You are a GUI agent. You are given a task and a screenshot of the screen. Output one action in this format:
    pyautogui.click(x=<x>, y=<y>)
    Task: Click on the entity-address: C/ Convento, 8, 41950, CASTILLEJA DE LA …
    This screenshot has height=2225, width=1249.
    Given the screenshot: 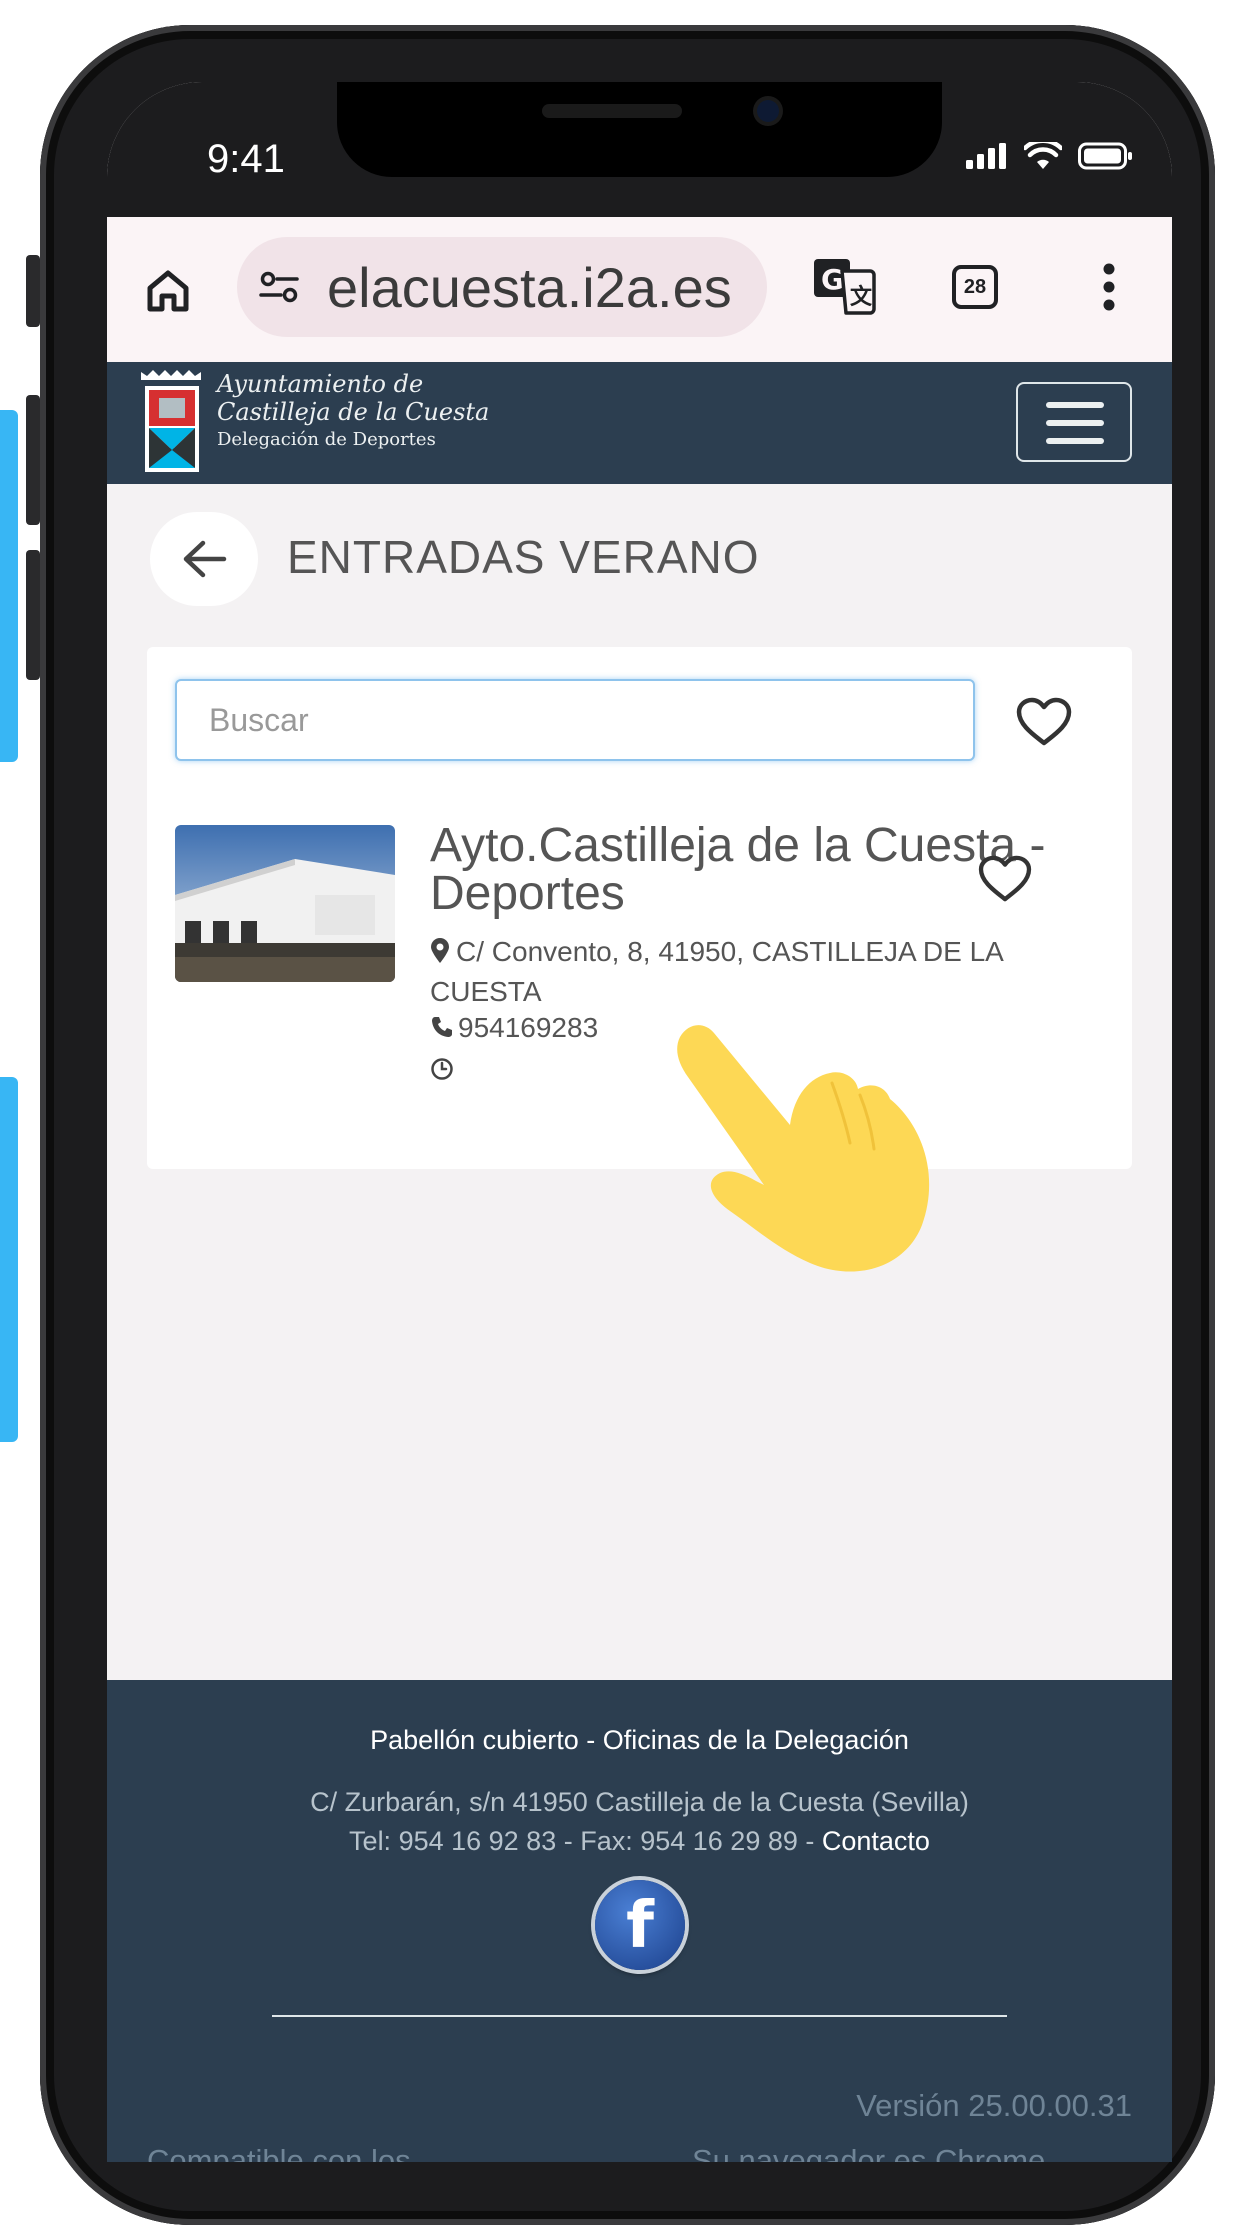 What is the action you would take?
    pyautogui.click(x=770, y=972)
    